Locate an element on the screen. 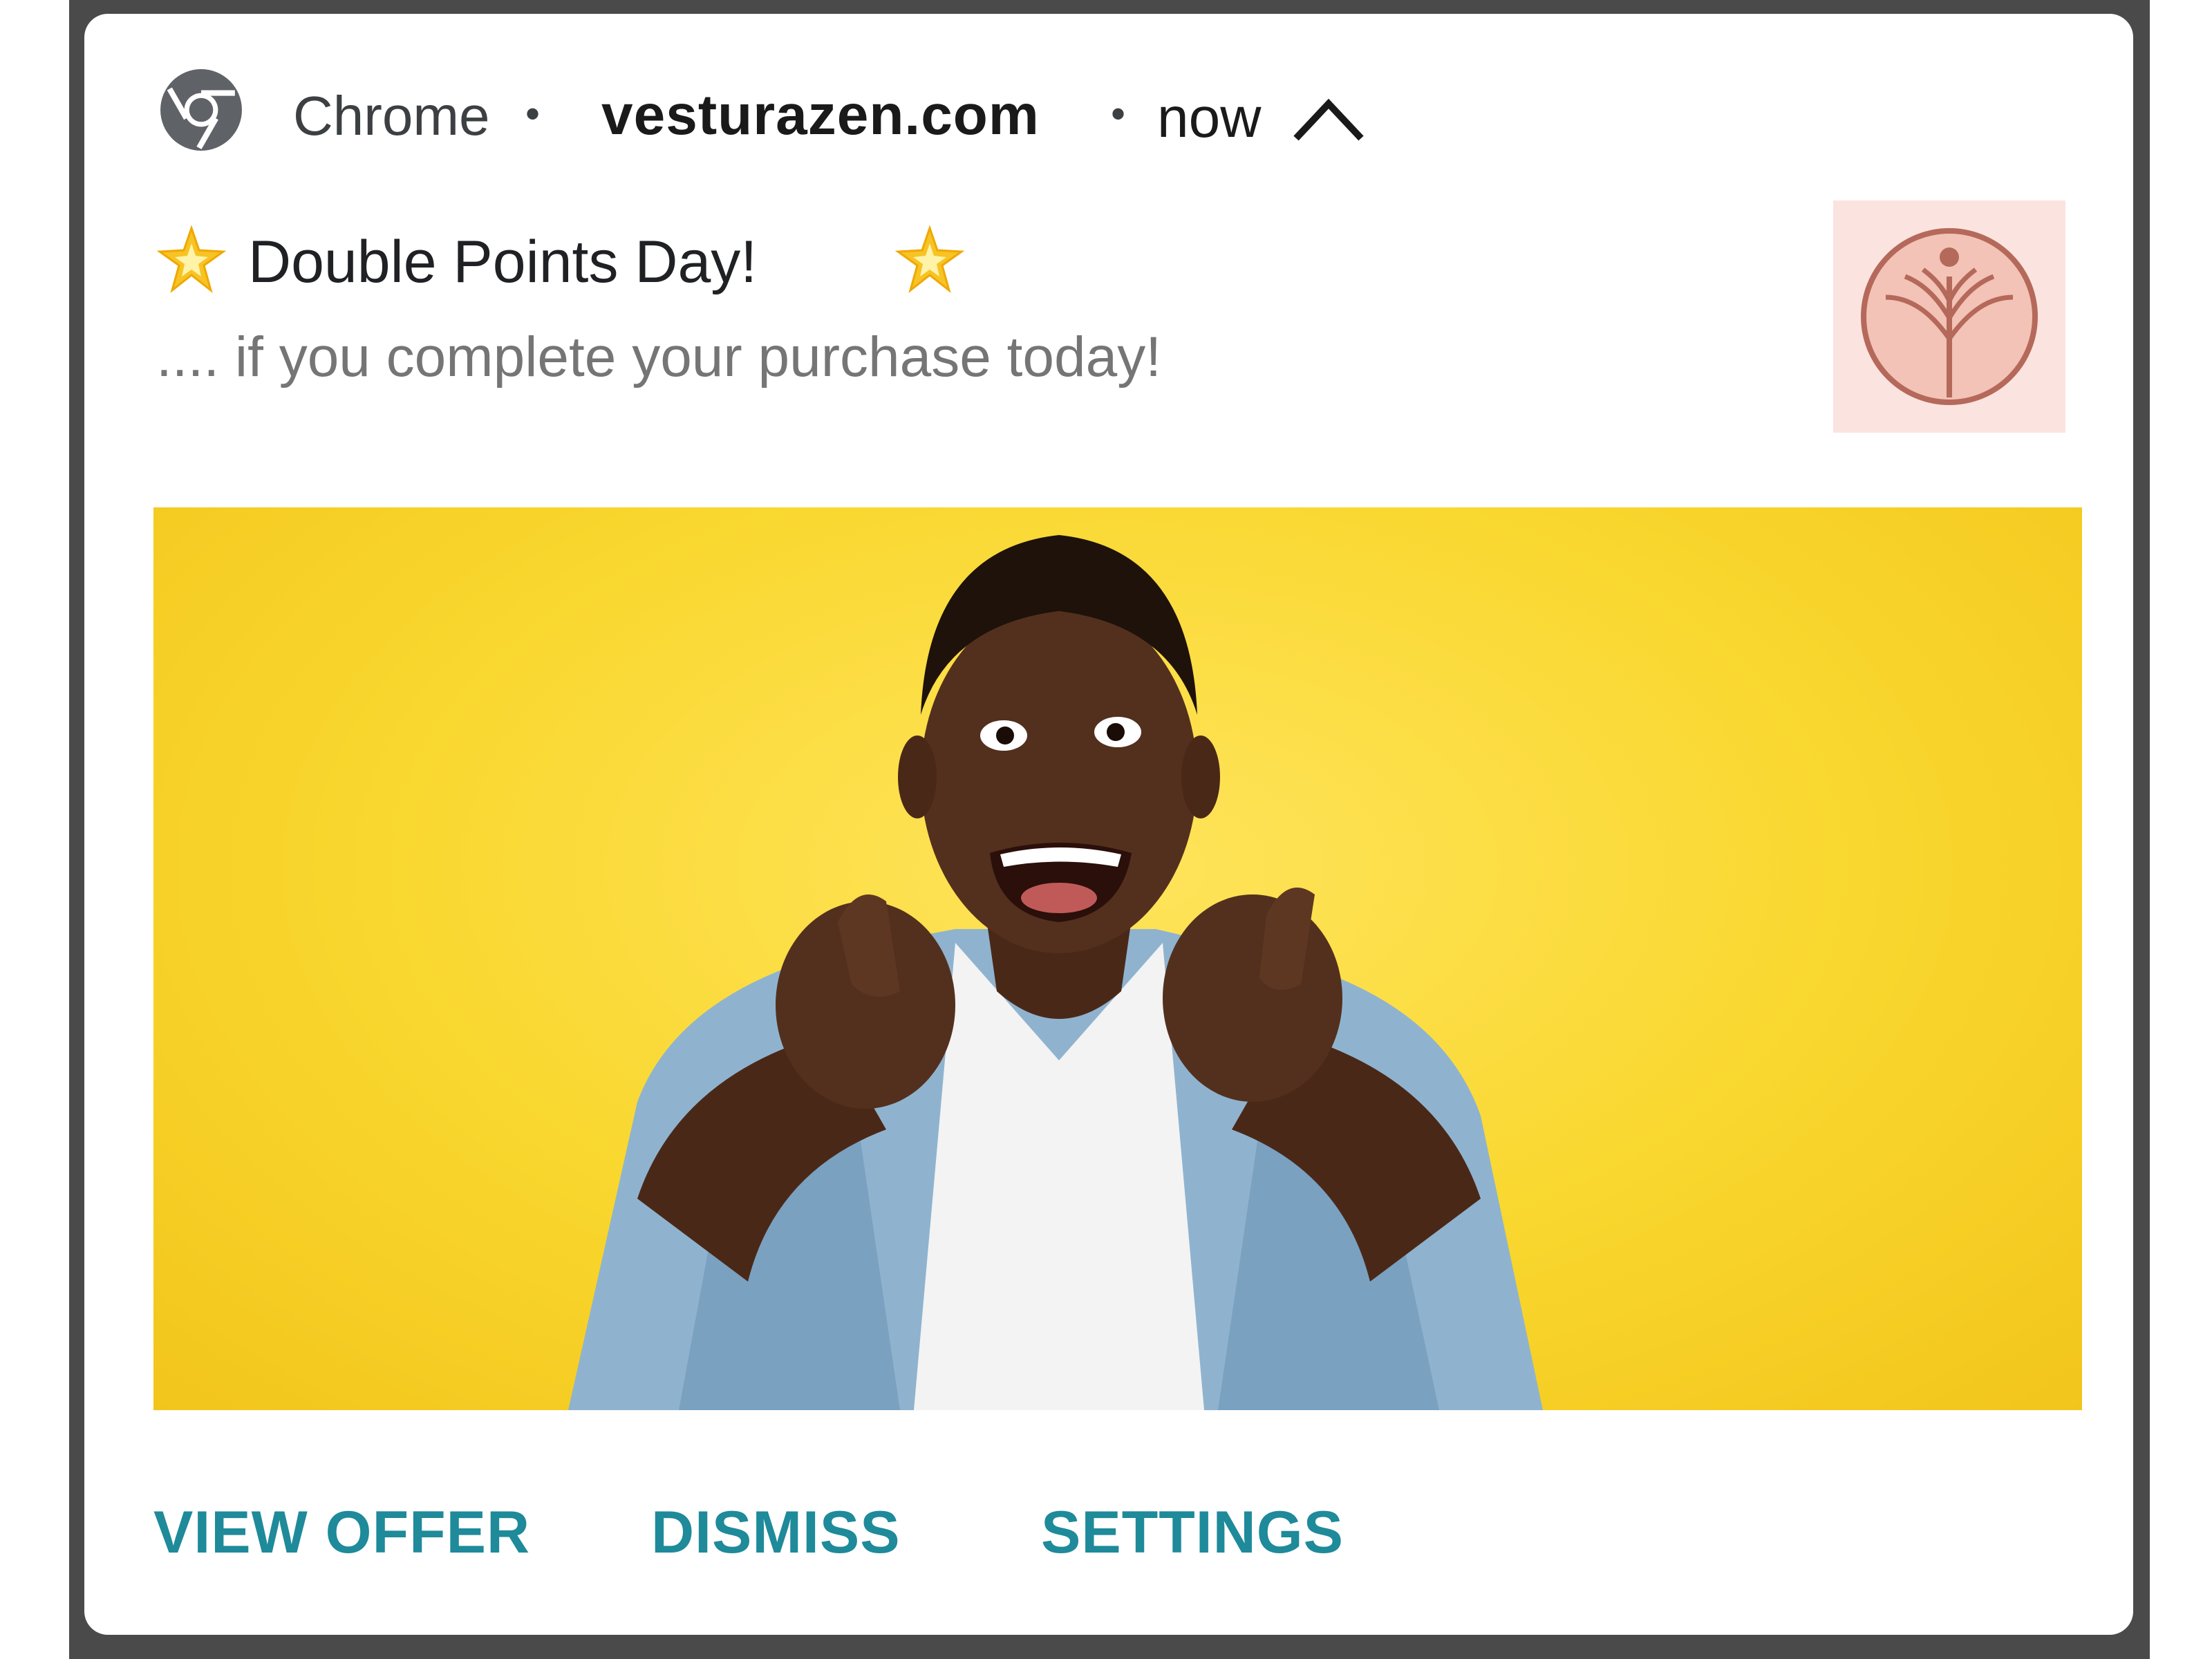 This screenshot has height=1659, width=2212. screen-edge-right is located at coordinates (2181, 829).